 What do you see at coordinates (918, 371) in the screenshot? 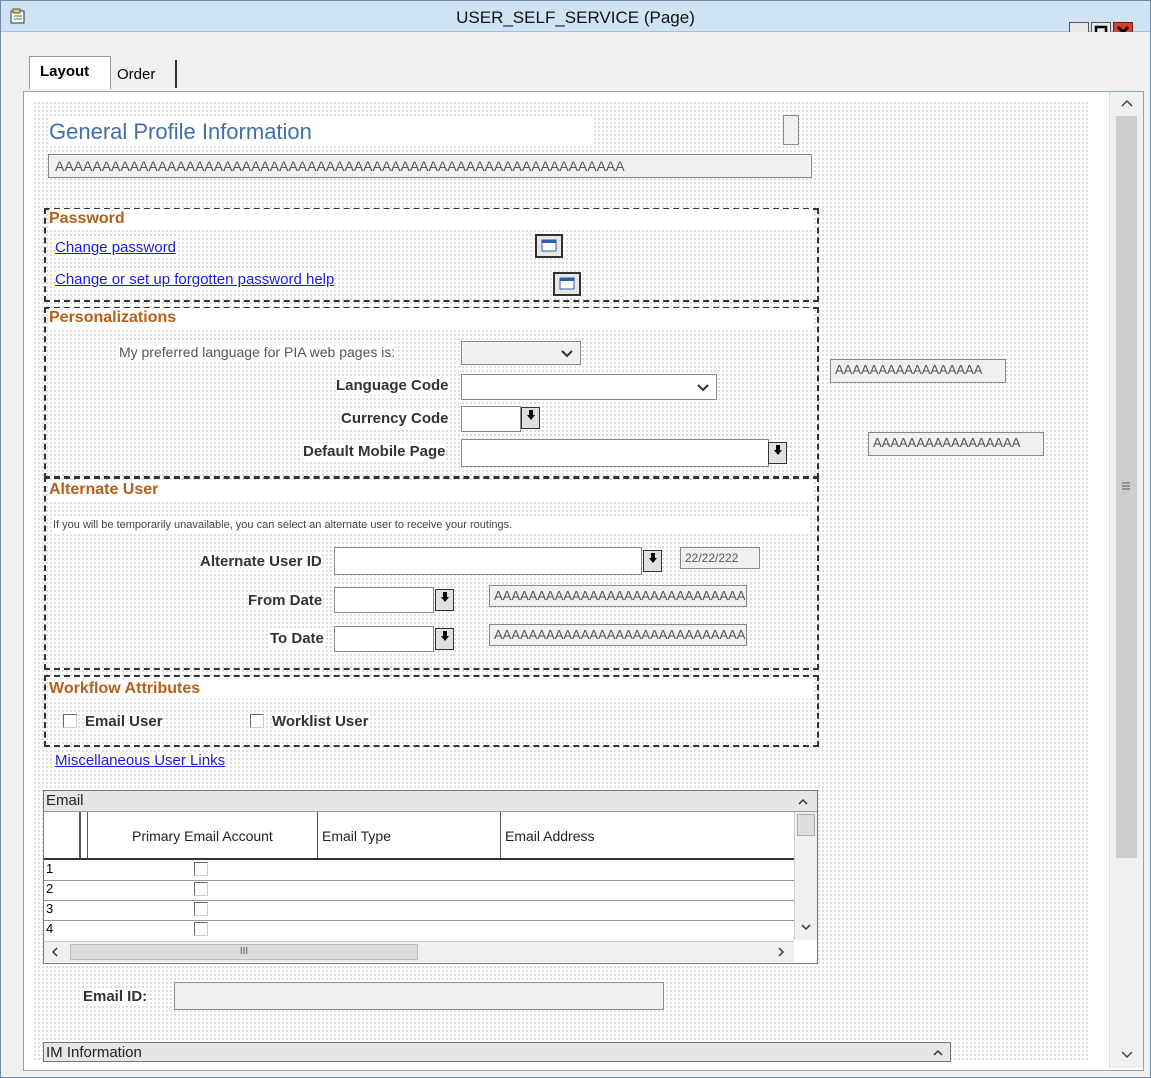
I see `language-description-field: AAAAAAAAAAAAAAAAA` at bounding box center [918, 371].